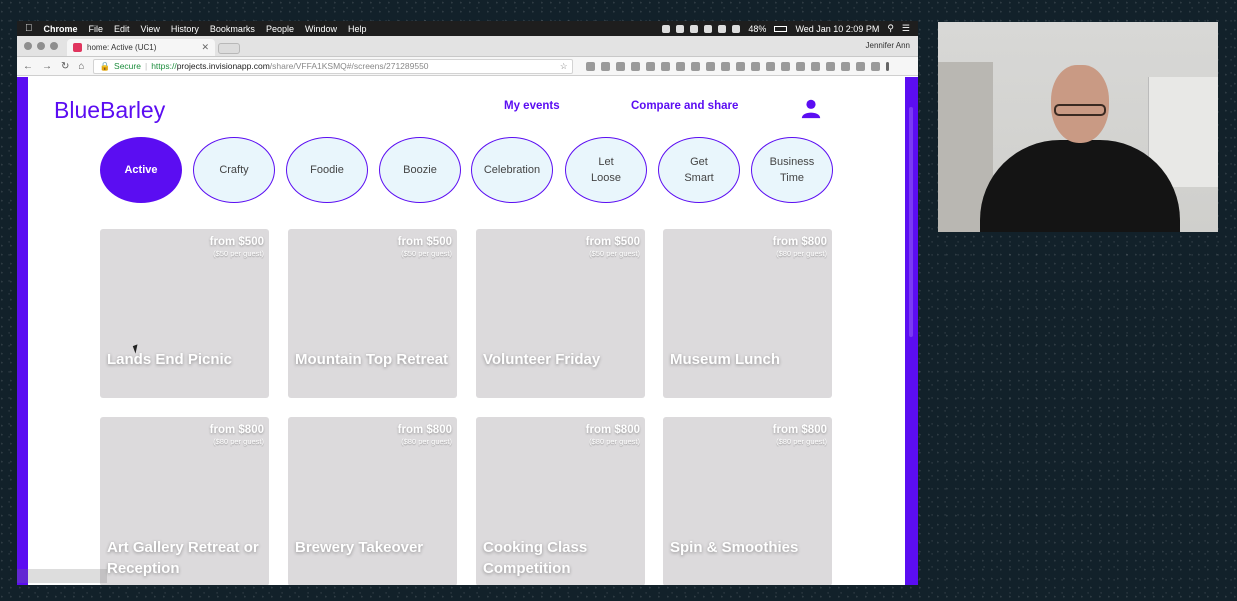 The height and width of the screenshot is (601, 1237). Describe the element at coordinates (467, 46) in the screenshot. I see `tab-bar: home: Active (UC1) ✕ Jennifer Ann` at that location.